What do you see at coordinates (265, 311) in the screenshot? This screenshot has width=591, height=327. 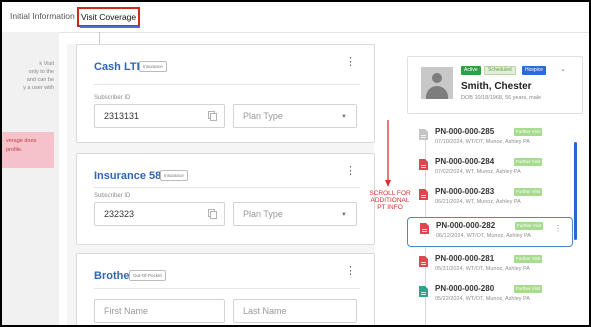 I see `last-name-placeholder: Last Name` at bounding box center [265, 311].